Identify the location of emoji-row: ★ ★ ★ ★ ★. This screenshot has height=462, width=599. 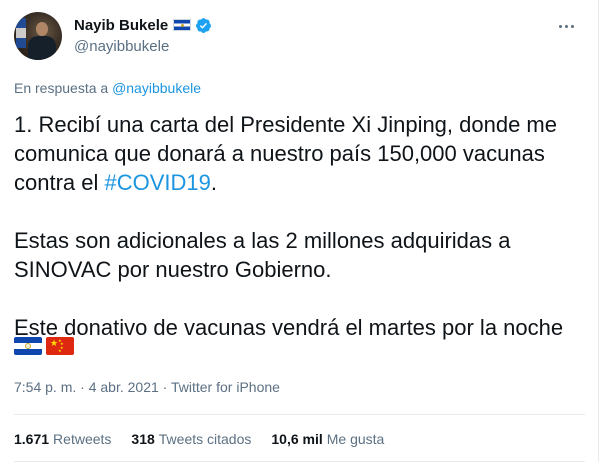
(46, 346).